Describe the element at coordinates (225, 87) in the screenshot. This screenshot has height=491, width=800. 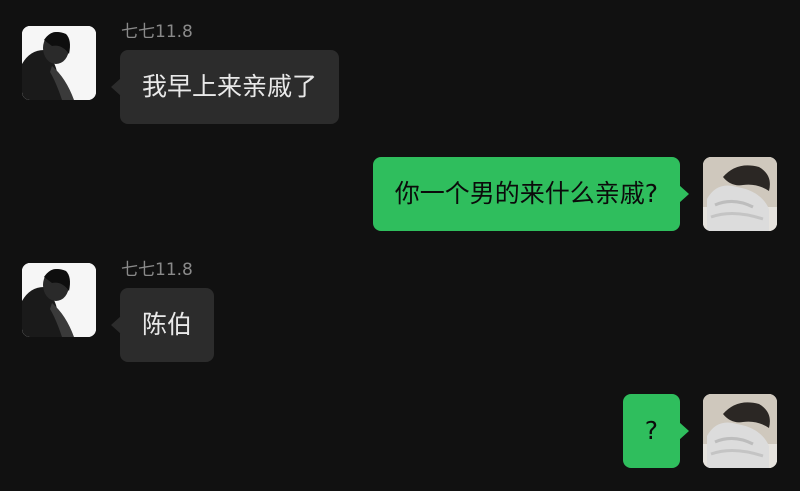
I see `incoming-message-bubble: 我早上来亲戚了` at that location.